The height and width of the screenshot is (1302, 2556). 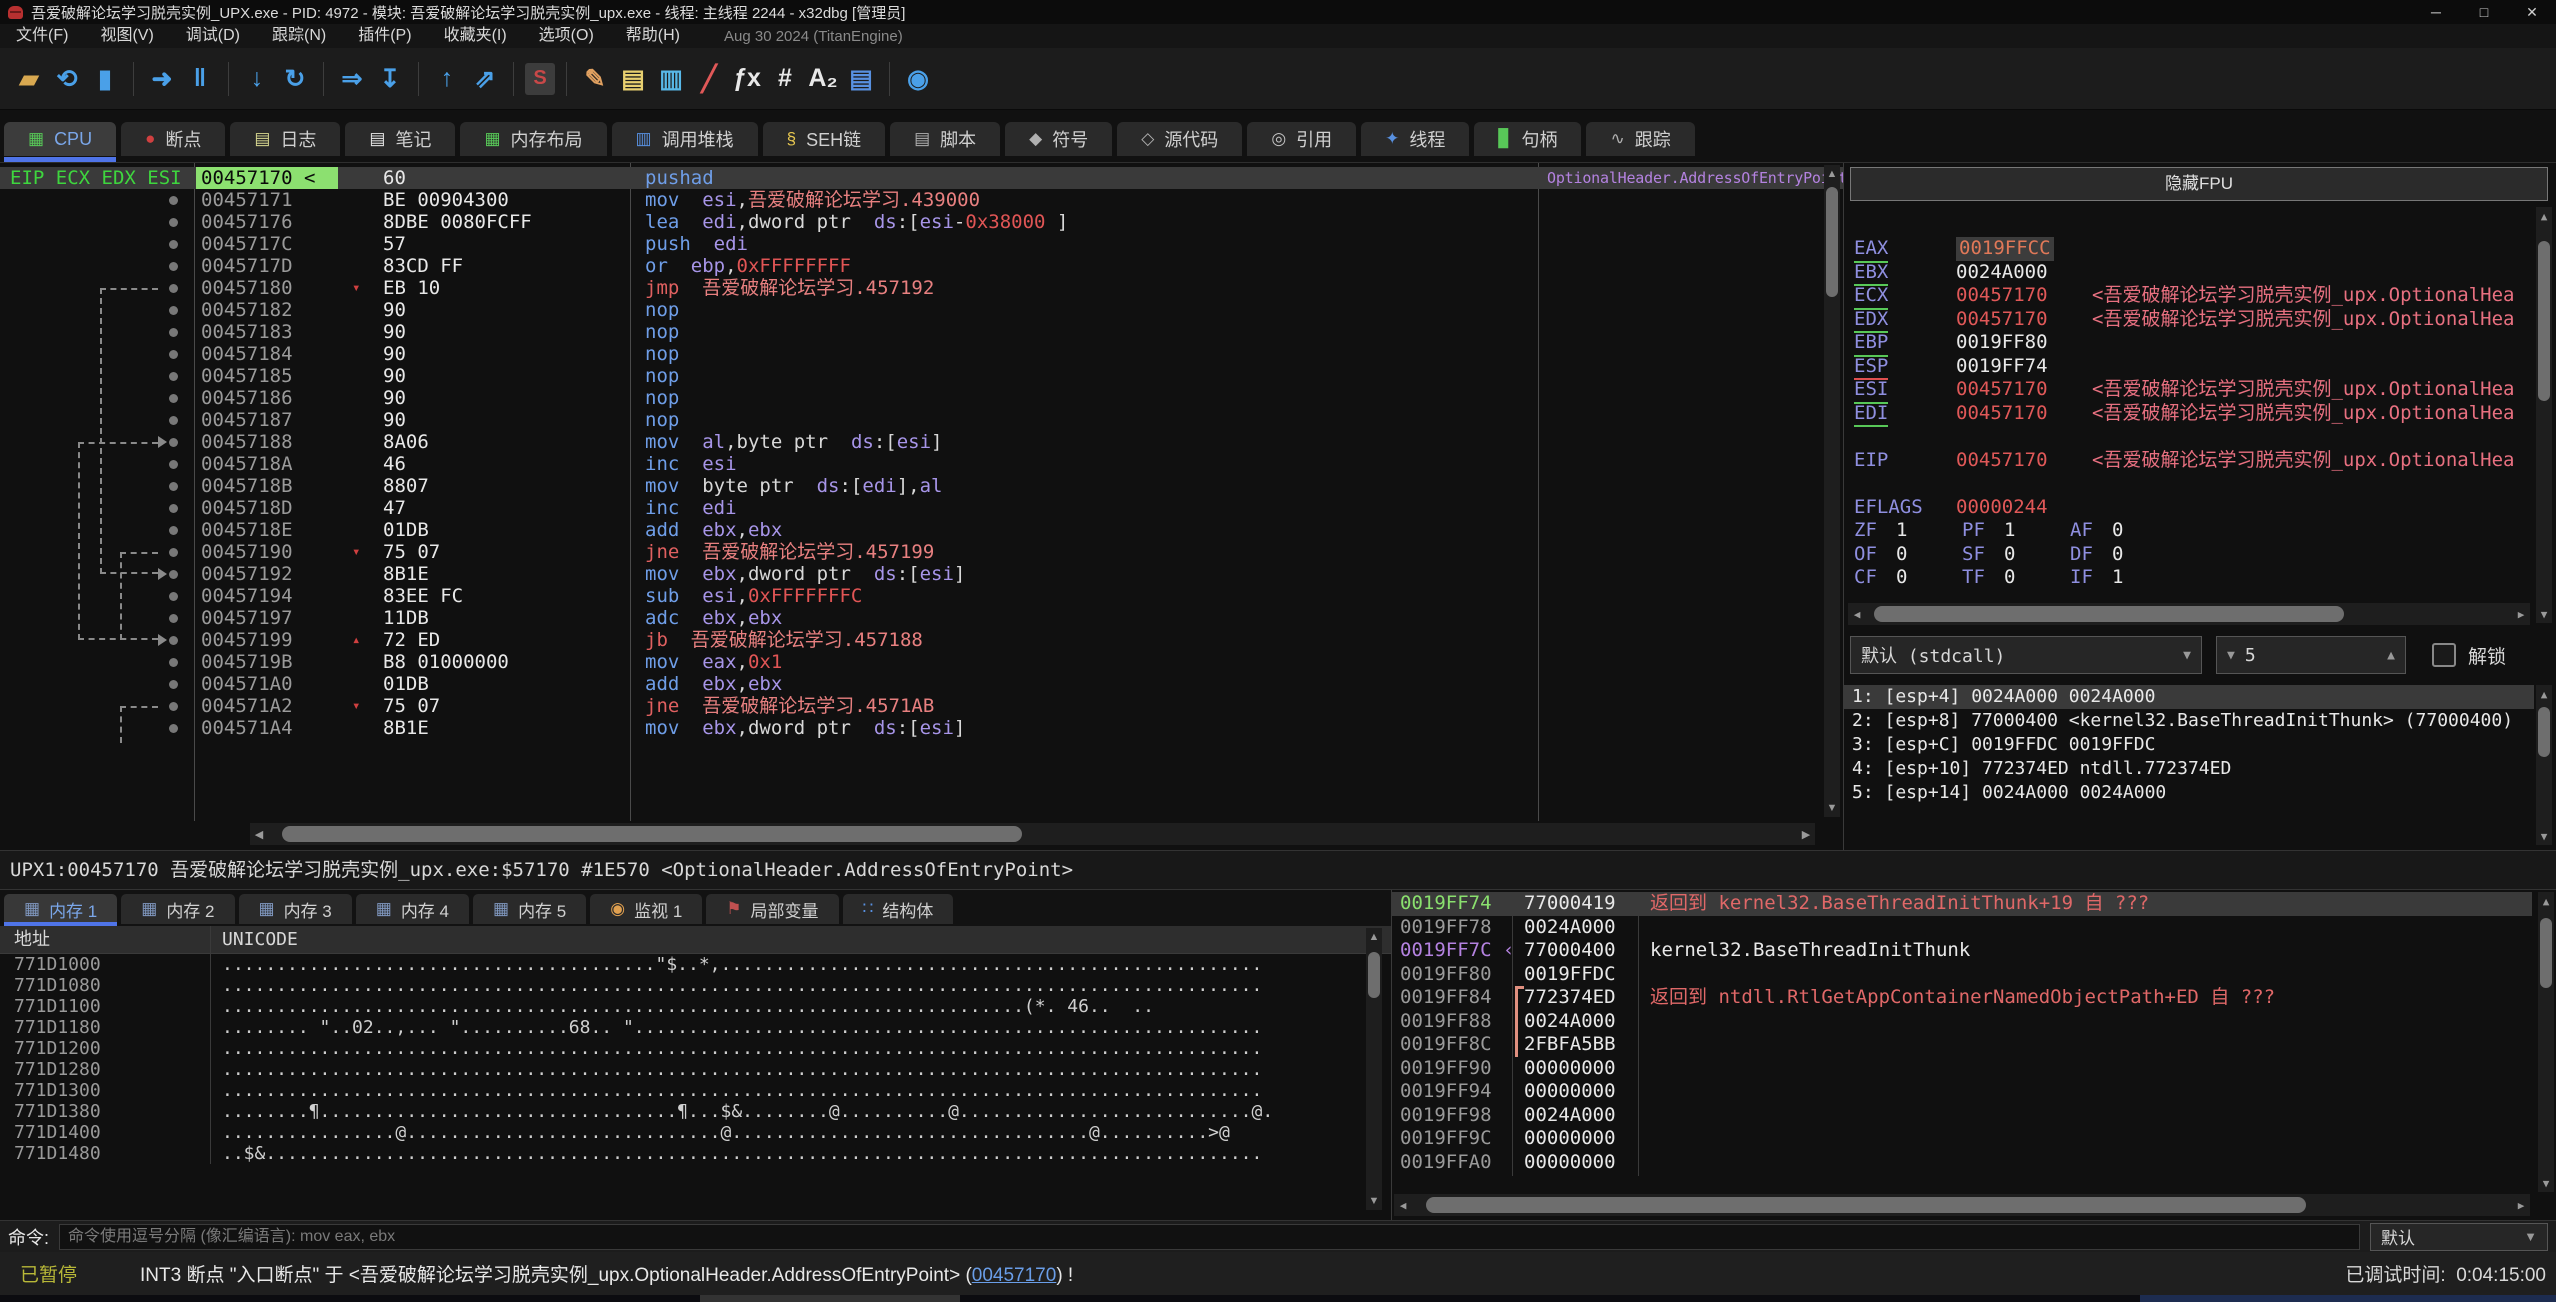 What do you see at coordinates (1209, 1236) in the screenshot?
I see `command-input` at bounding box center [1209, 1236].